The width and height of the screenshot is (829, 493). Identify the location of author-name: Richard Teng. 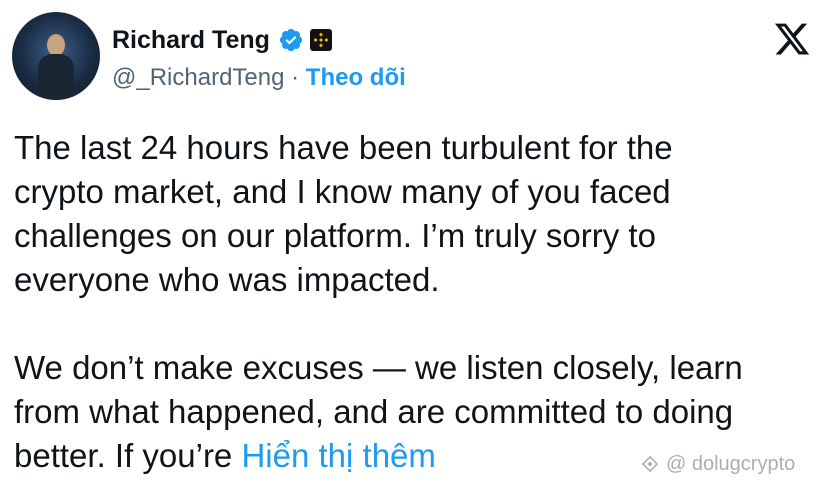
(191, 40).